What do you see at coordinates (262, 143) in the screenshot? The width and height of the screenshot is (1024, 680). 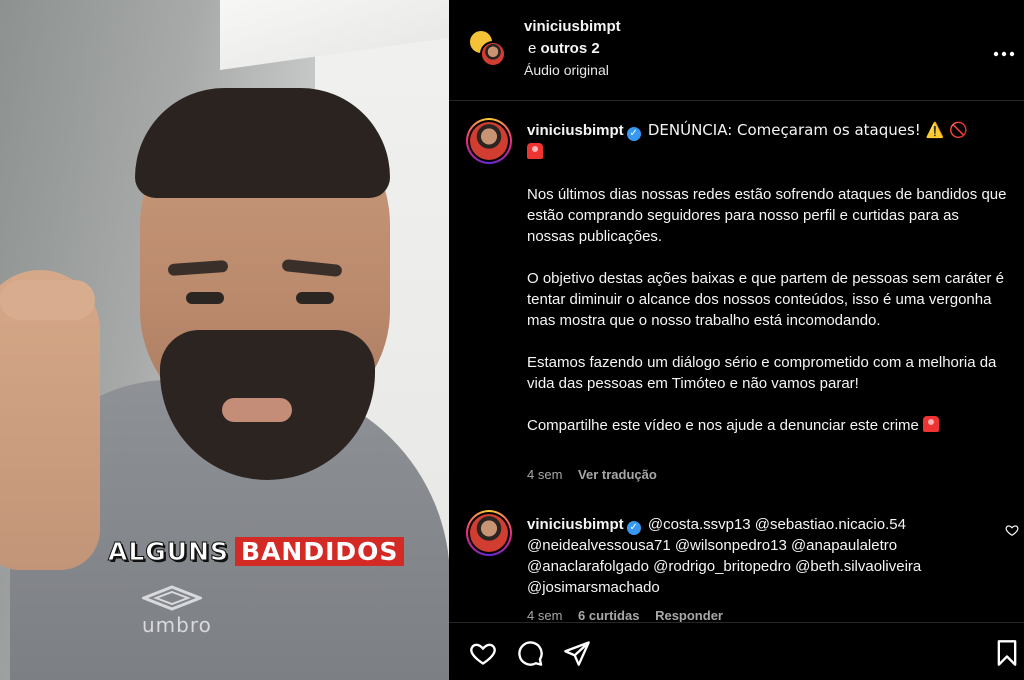 I see `video-person-hair` at bounding box center [262, 143].